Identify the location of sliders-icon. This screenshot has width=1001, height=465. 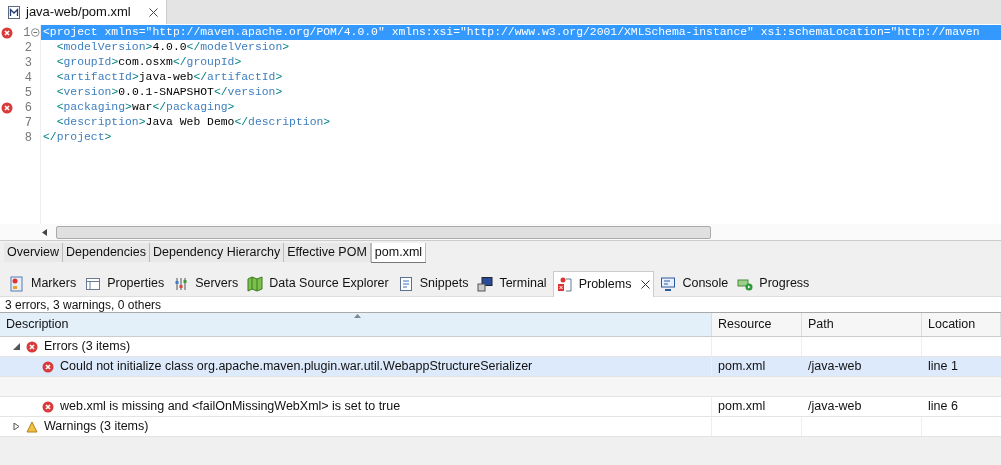
(181, 283).